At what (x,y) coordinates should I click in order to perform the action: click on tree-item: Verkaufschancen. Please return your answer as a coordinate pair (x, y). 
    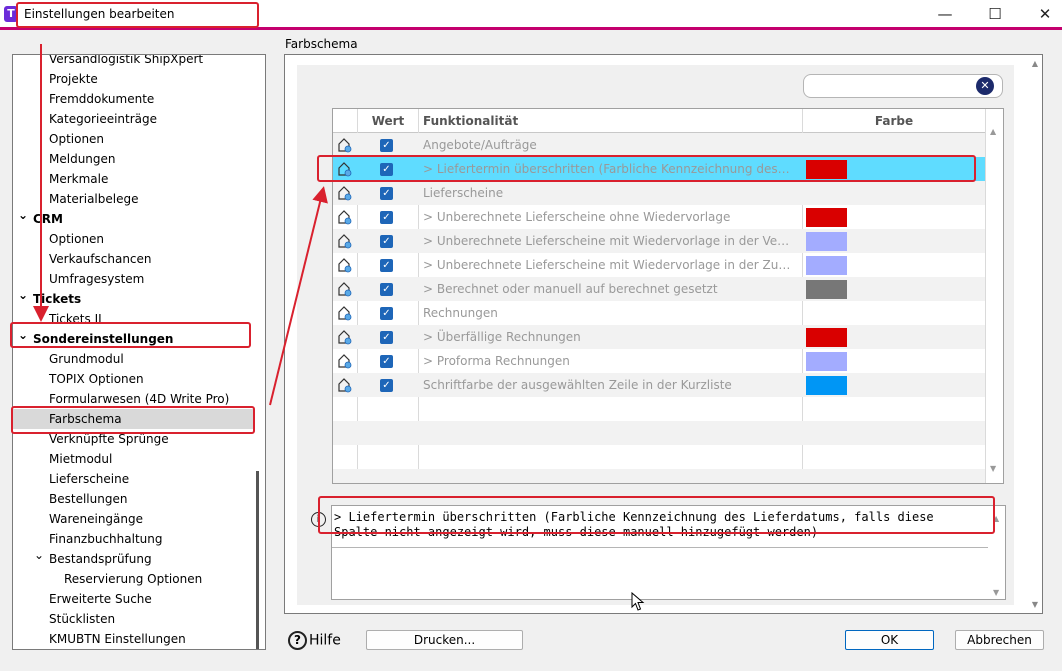
    Looking at the image, I should click on (133, 259).